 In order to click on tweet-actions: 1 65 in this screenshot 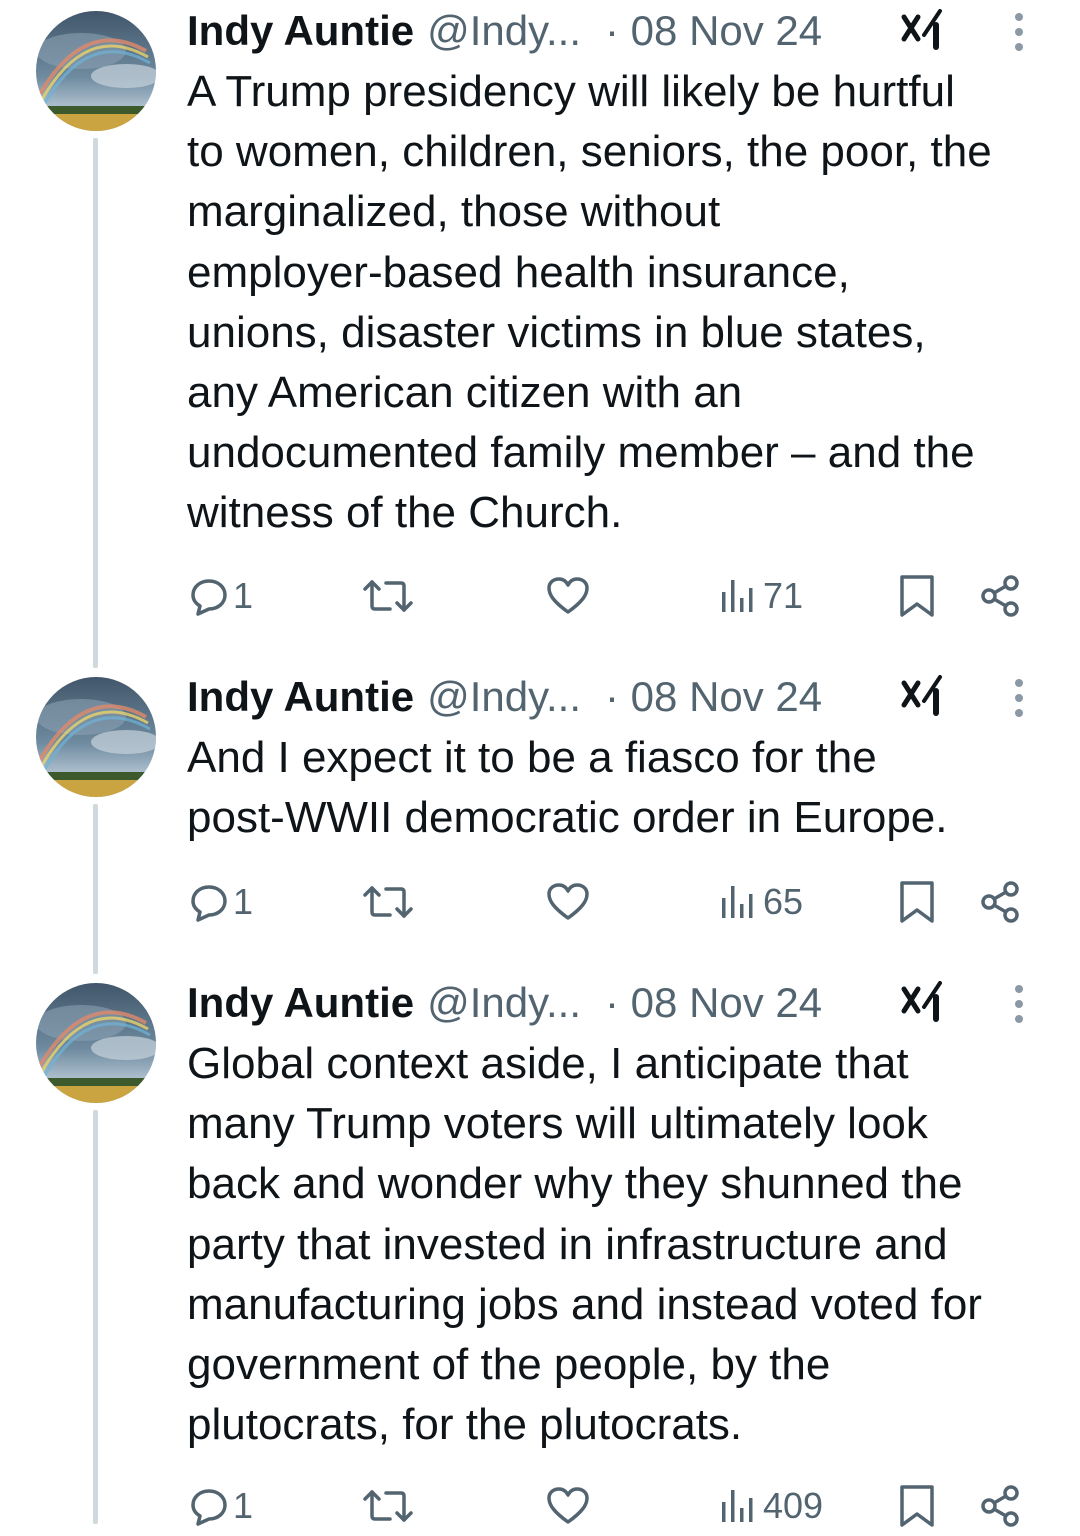, I will do `click(540, 902)`.